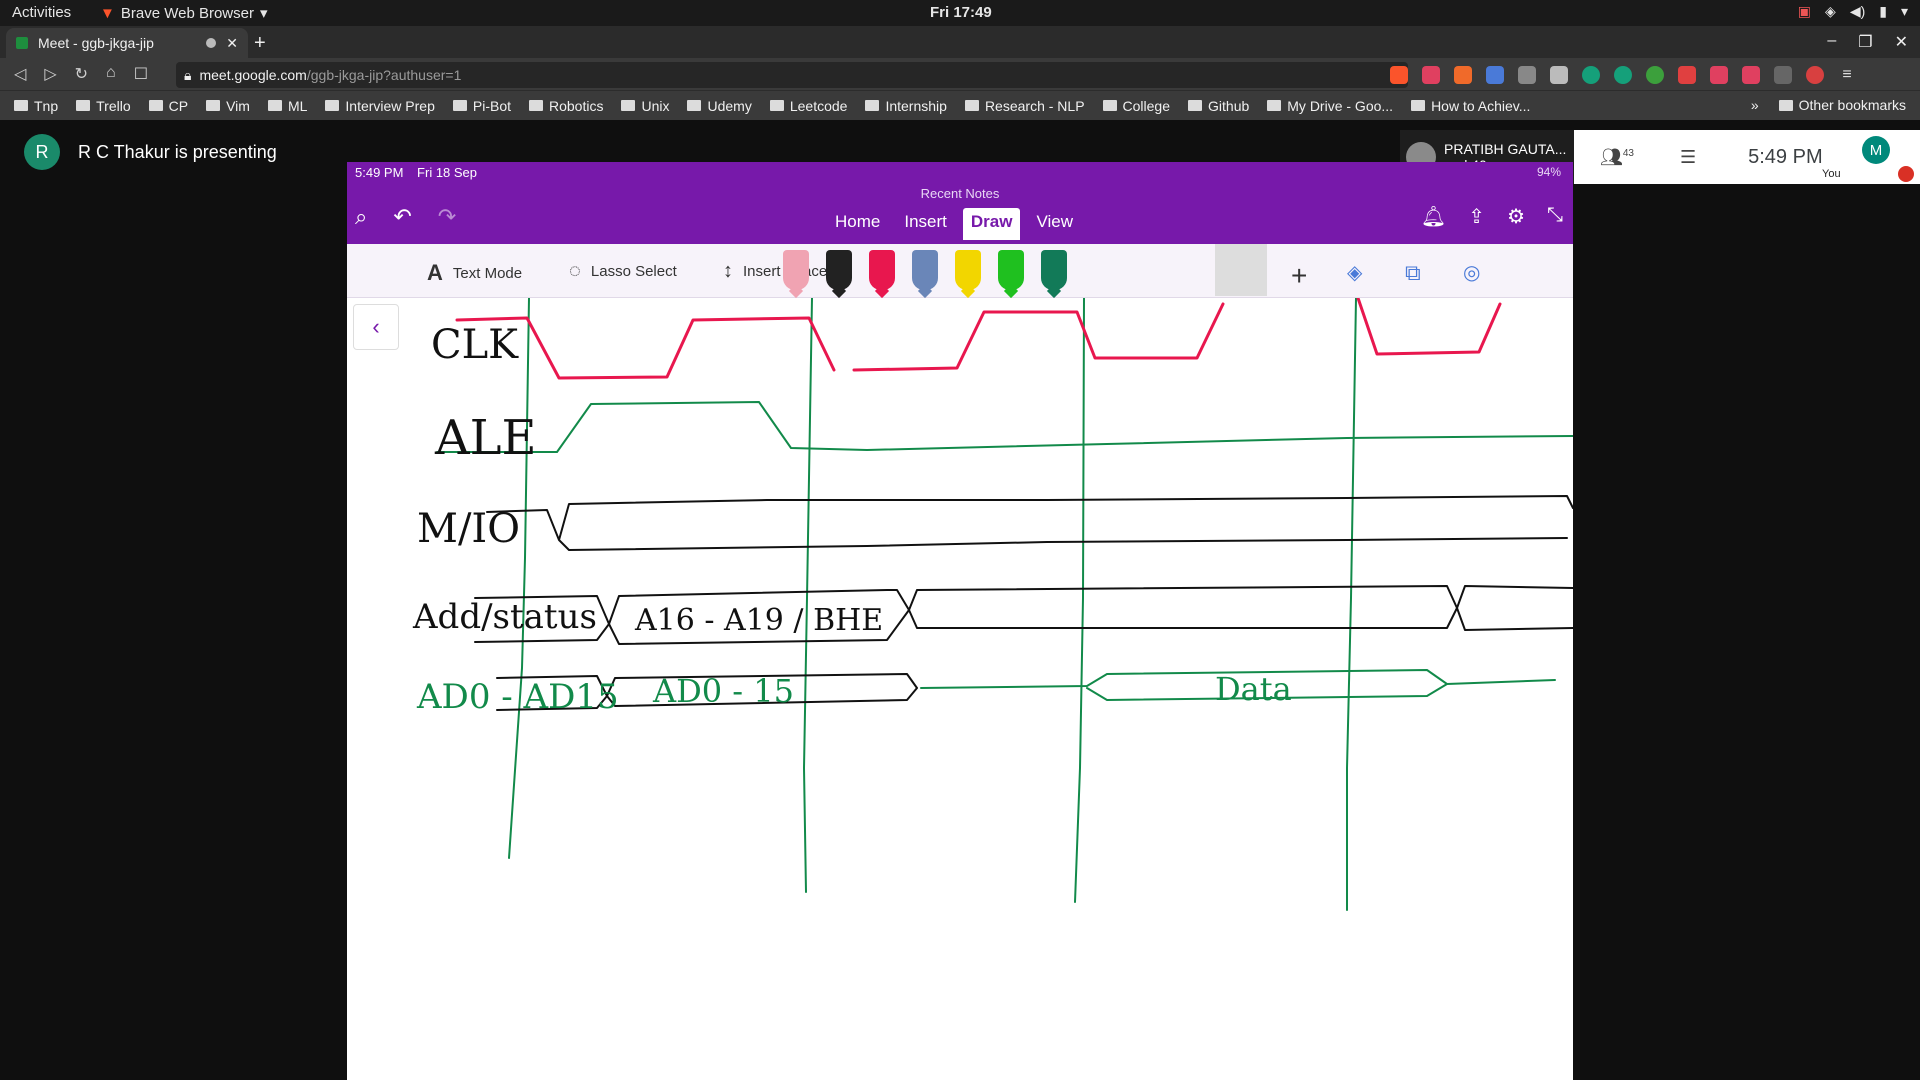 This screenshot has height=1080, width=1920. What do you see at coordinates (260, 43) in the screenshot?
I see `new-tab-button: +` at bounding box center [260, 43].